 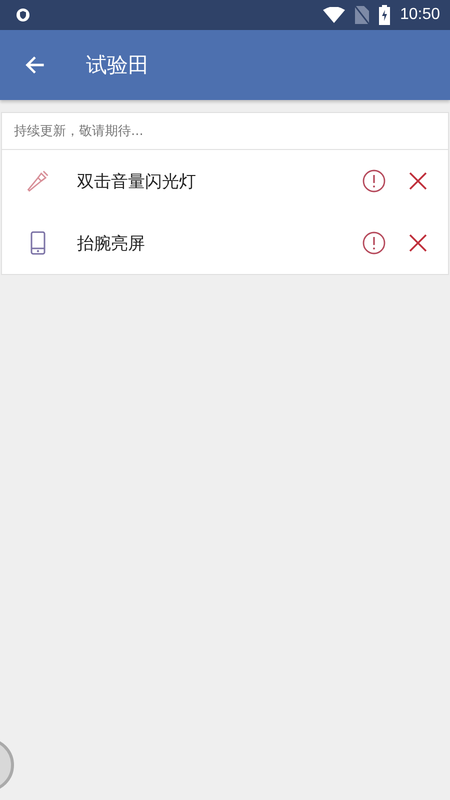 I want to click on flashlight-icon, so click(x=38, y=181).